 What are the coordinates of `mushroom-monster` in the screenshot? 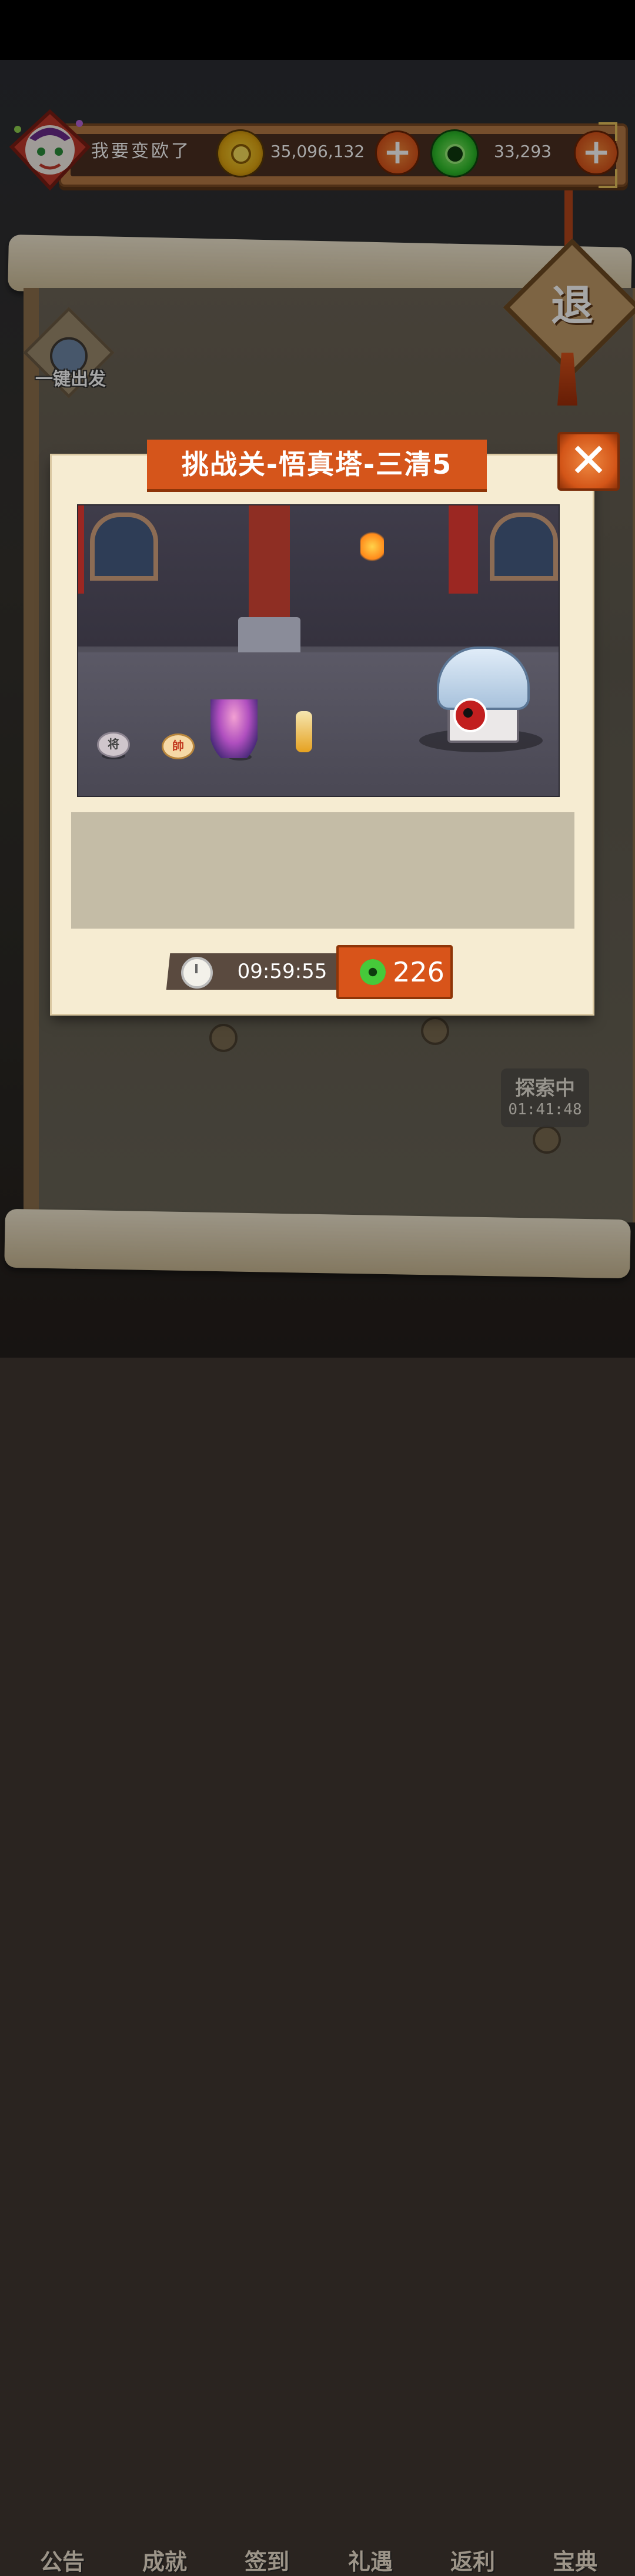 It's located at (483, 694).